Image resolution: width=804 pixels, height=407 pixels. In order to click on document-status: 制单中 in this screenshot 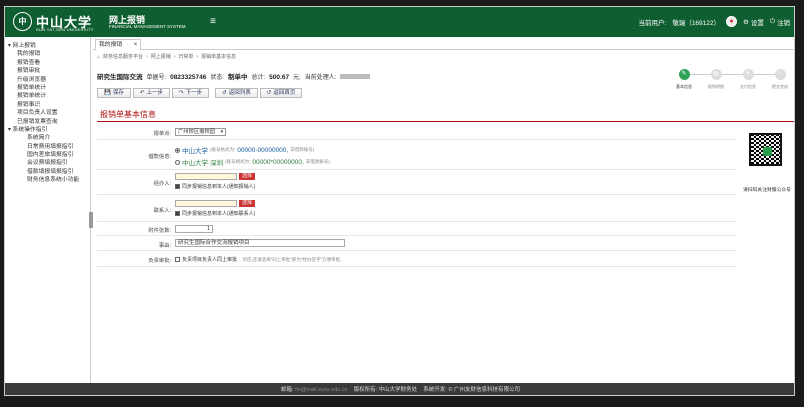, I will do `click(238, 77)`.